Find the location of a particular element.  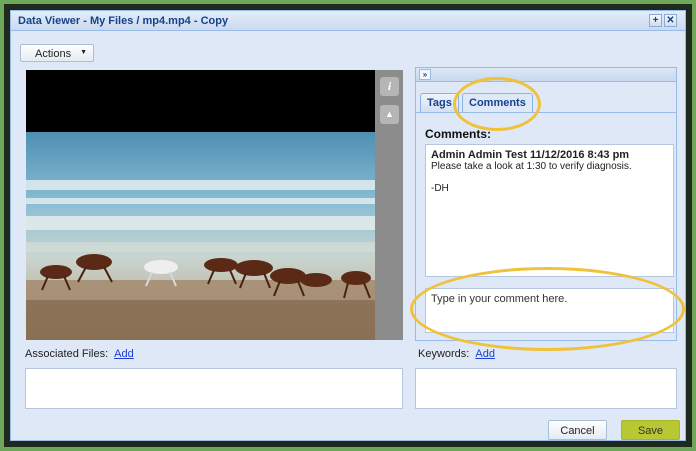

tab-comments: Comments is located at coordinates (497, 102).